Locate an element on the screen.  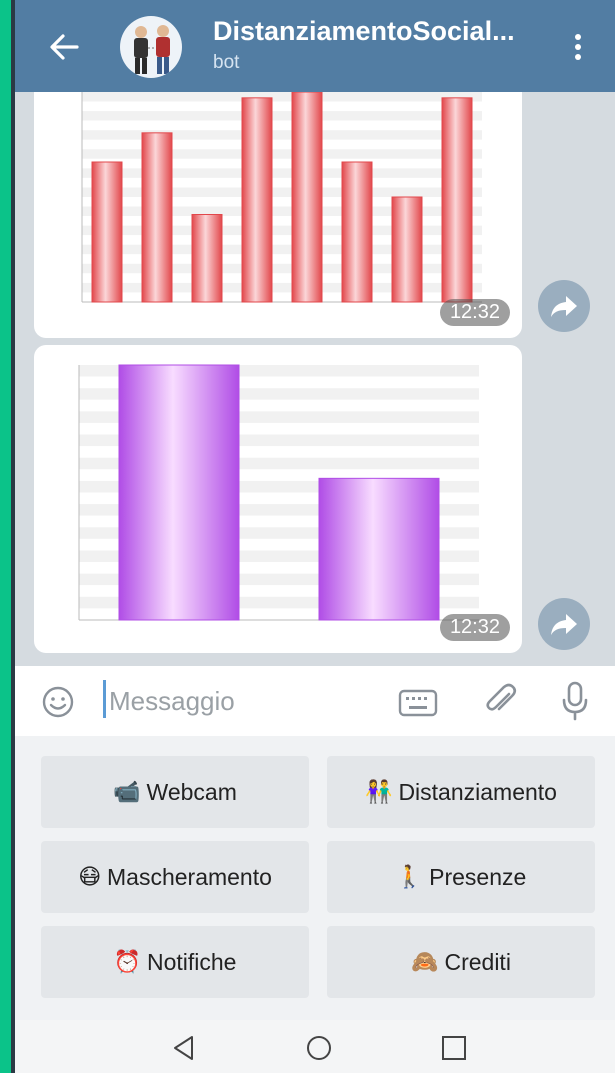
message-input-bar is located at coordinates (315, 701).